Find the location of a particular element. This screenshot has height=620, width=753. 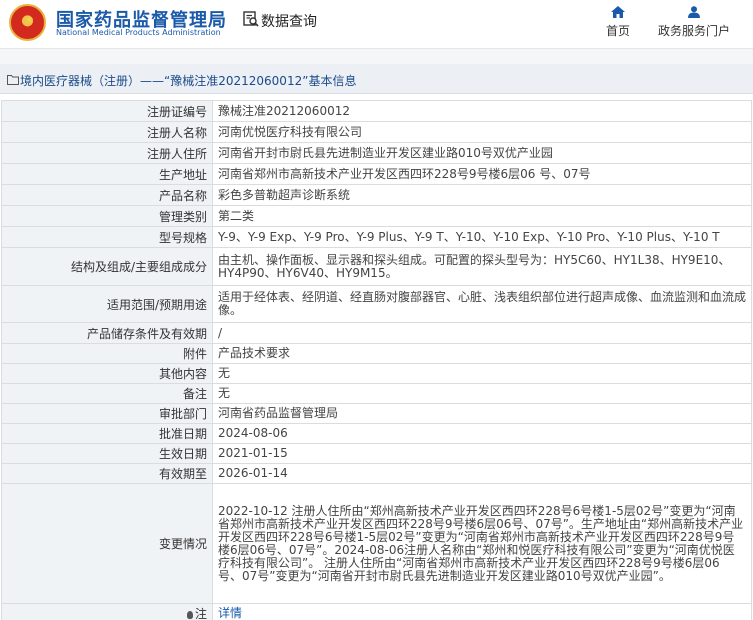

field-label: 注册人名称 is located at coordinates (107, 132).